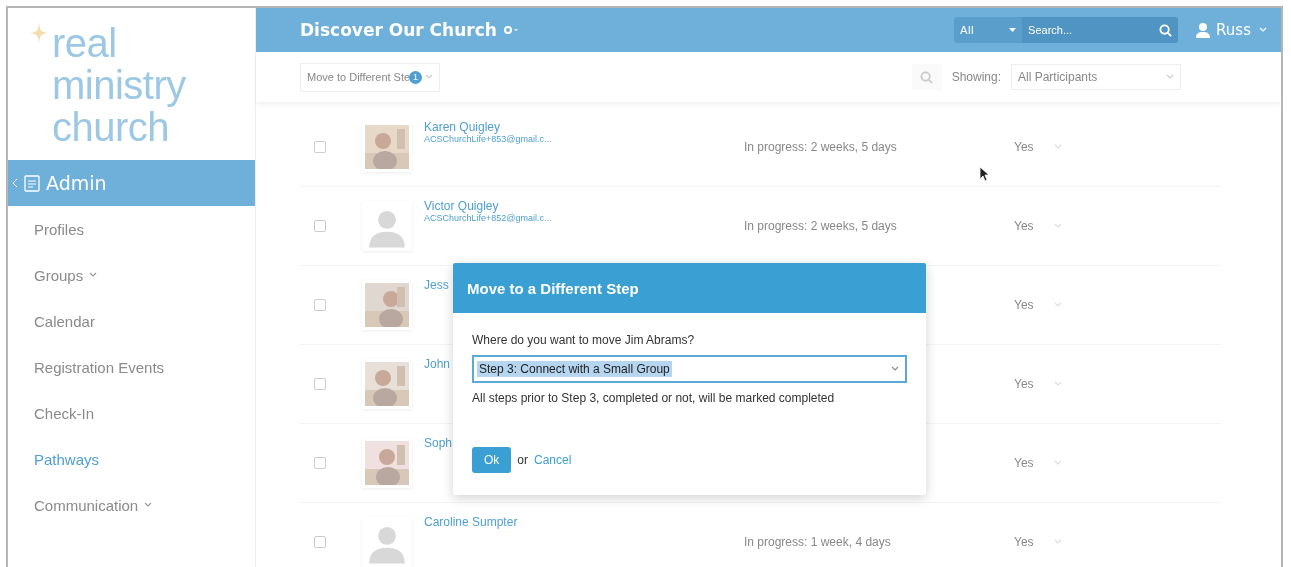 Image resolution: width=1291 pixels, height=567 pixels. What do you see at coordinates (131, 459) in the screenshot?
I see `sidebar-item: Pathways` at bounding box center [131, 459].